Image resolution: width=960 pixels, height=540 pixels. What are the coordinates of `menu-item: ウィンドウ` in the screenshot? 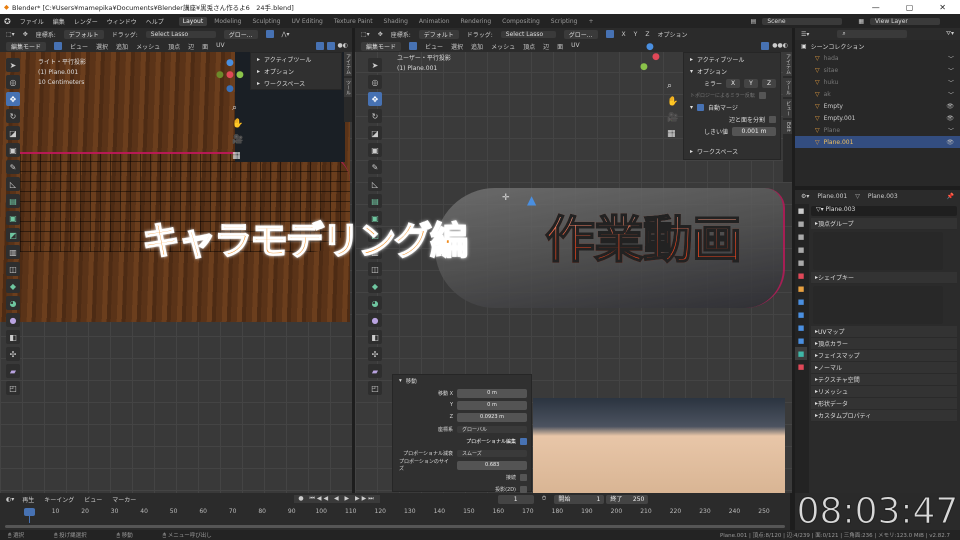 It's located at (122, 21).